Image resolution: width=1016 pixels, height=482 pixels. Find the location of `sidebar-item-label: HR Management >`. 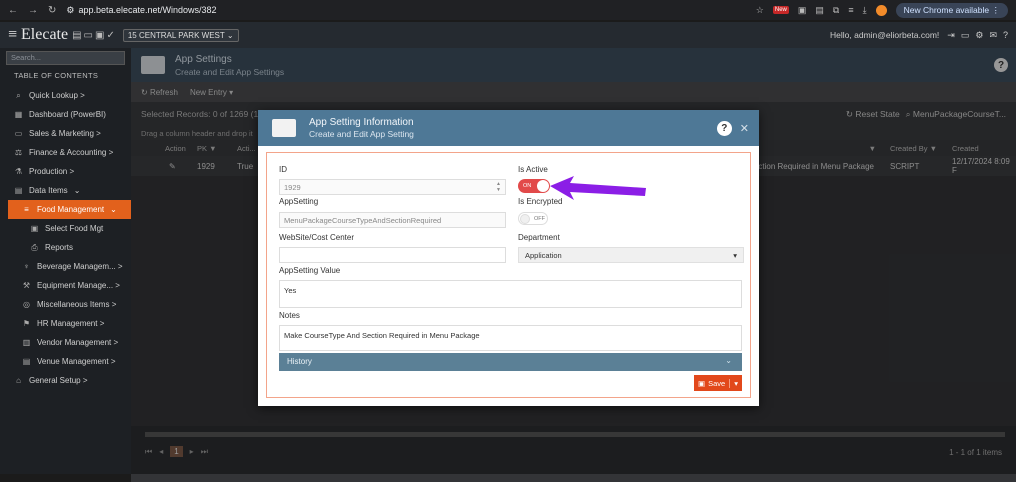

sidebar-item-label: HR Management > is located at coordinates (71, 323).